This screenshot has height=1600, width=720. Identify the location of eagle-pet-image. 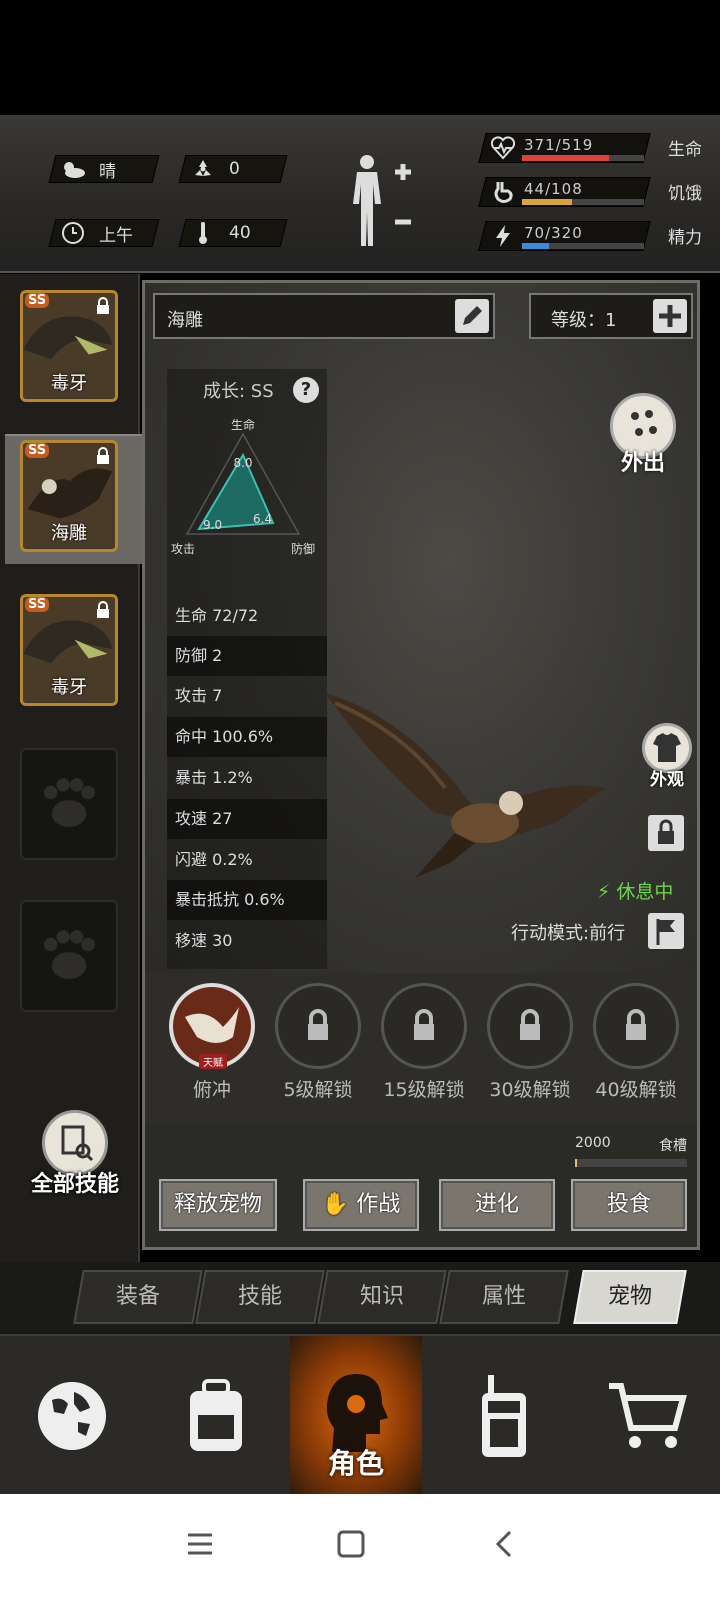
(465, 785).